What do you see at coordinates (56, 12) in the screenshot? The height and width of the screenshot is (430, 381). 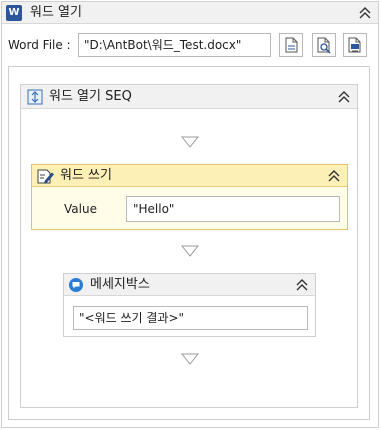 I see `word-open-title: 워드 열기` at bounding box center [56, 12].